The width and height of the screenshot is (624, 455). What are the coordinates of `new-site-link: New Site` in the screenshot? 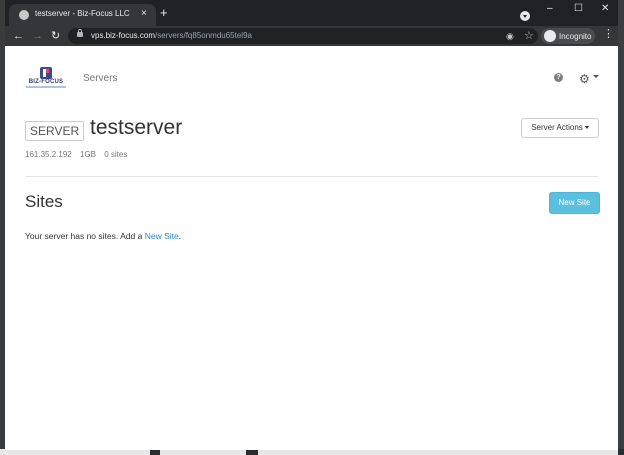 It's located at (162, 236).